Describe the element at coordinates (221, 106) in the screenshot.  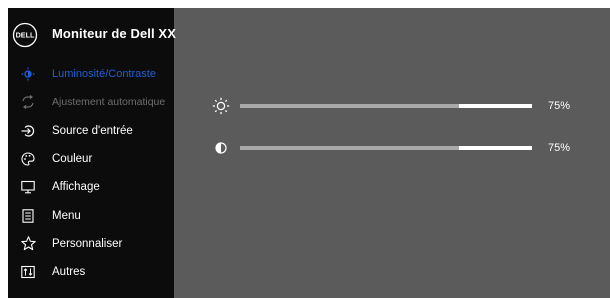
I see `sun-icon` at that location.